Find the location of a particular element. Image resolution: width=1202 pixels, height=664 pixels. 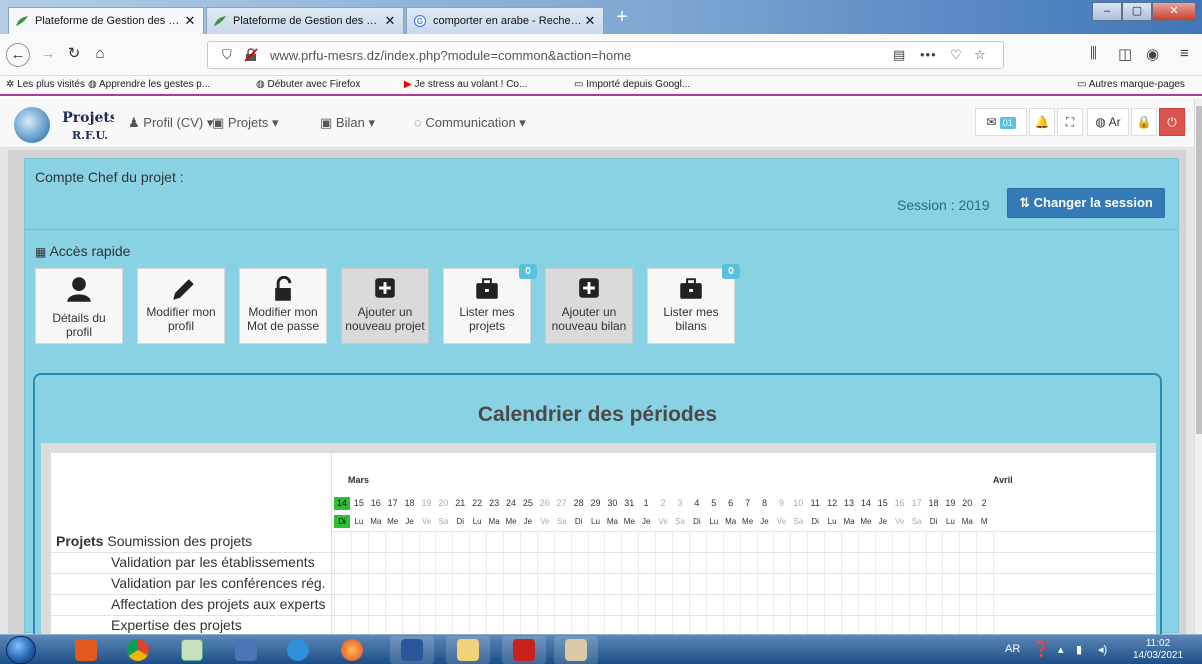

sort-icon: ⇅ is located at coordinates (1025, 202).